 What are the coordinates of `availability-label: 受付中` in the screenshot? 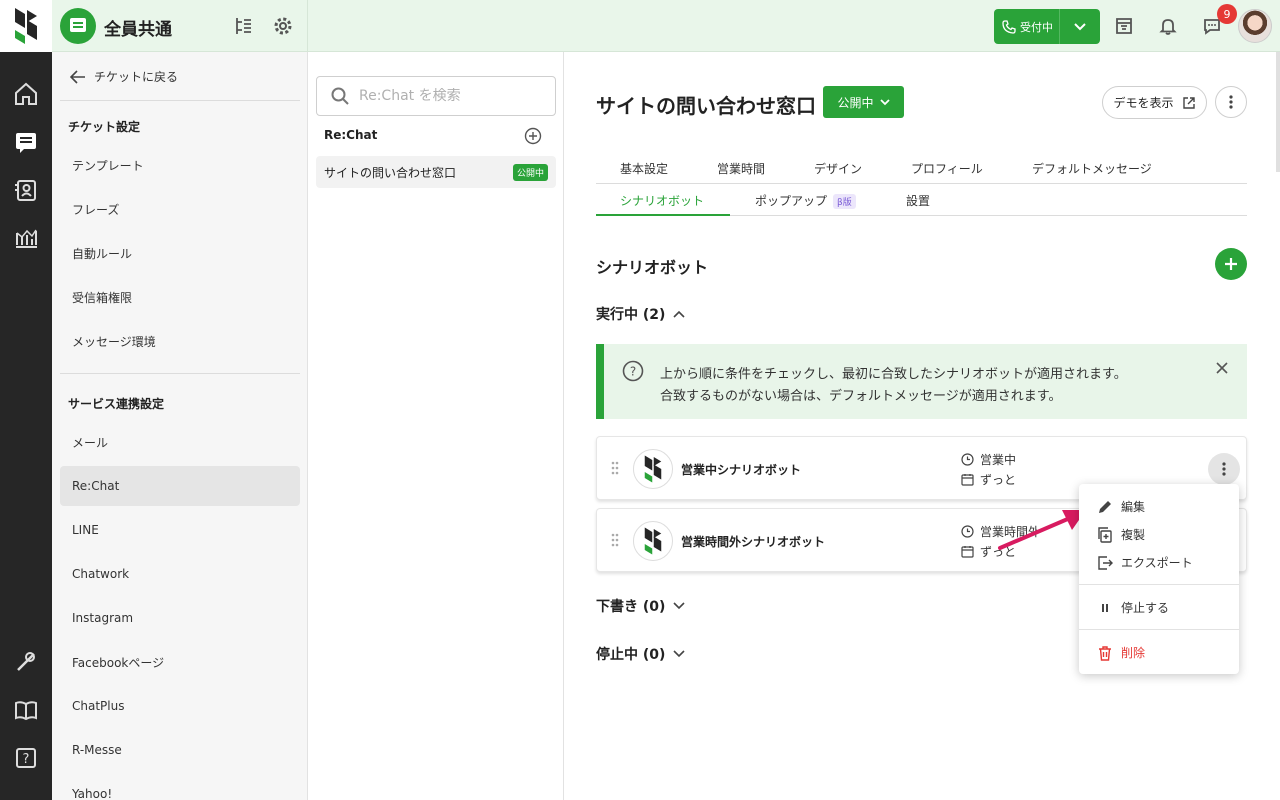 It's located at (1027, 26).